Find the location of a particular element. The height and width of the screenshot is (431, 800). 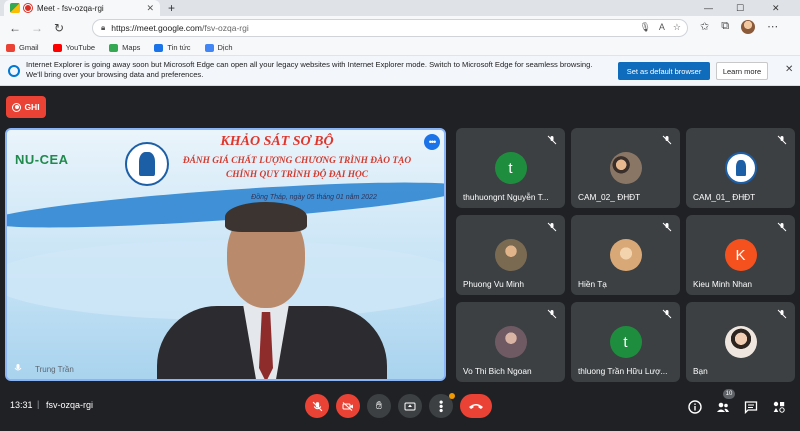

lock-icon: 🔒︎ is located at coordinates (103, 27).